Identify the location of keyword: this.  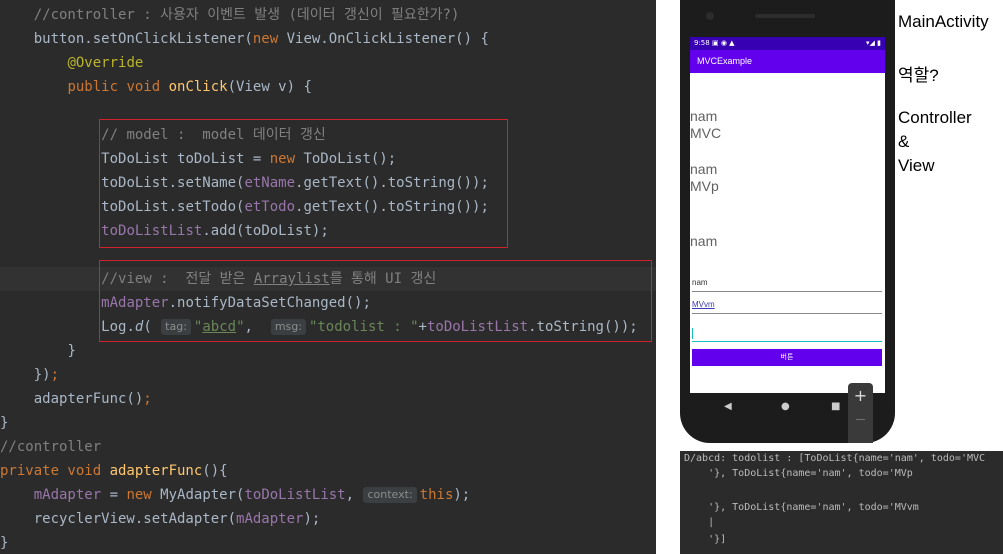
(436, 495).